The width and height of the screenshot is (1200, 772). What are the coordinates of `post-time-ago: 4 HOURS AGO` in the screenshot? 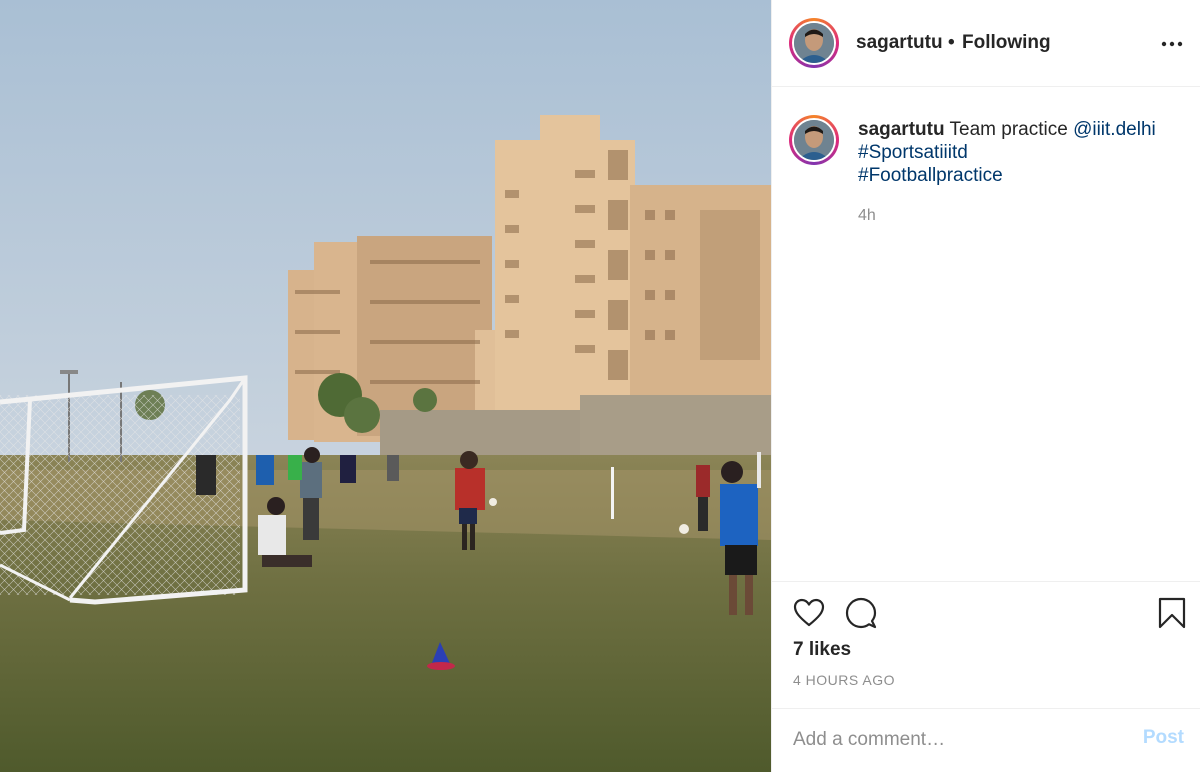 It's located at (844, 680).